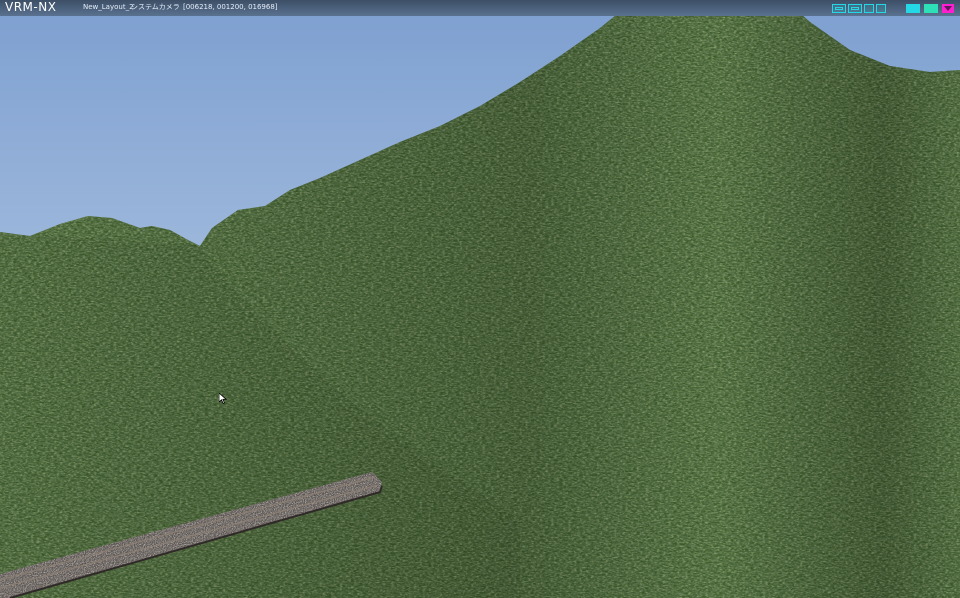 The image size is (960, 598). What do you see at coordinates (108, 7) in the screenshot?
I see `layout-name: New_Layout_2` at bounding box center [108, 7].